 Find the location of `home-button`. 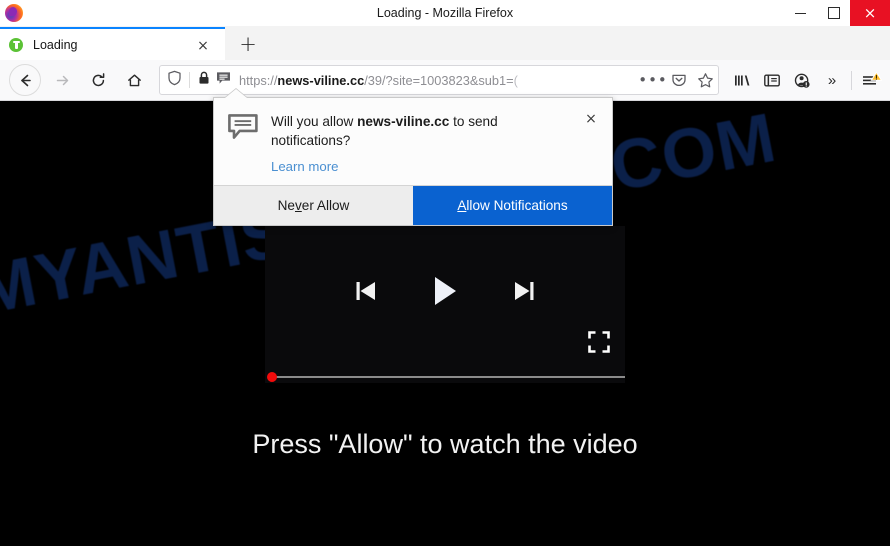

home-button is located at coordinates (134, 80).